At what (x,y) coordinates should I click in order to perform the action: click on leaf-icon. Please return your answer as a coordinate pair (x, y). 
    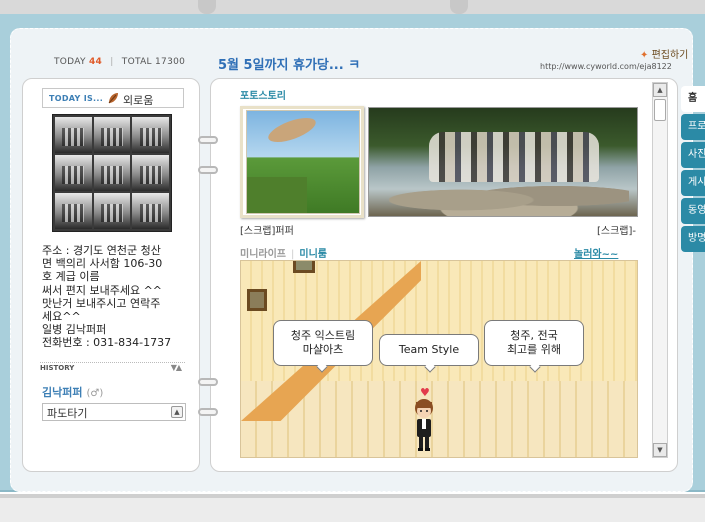
    Looking at the image, I should click on (113, 98).